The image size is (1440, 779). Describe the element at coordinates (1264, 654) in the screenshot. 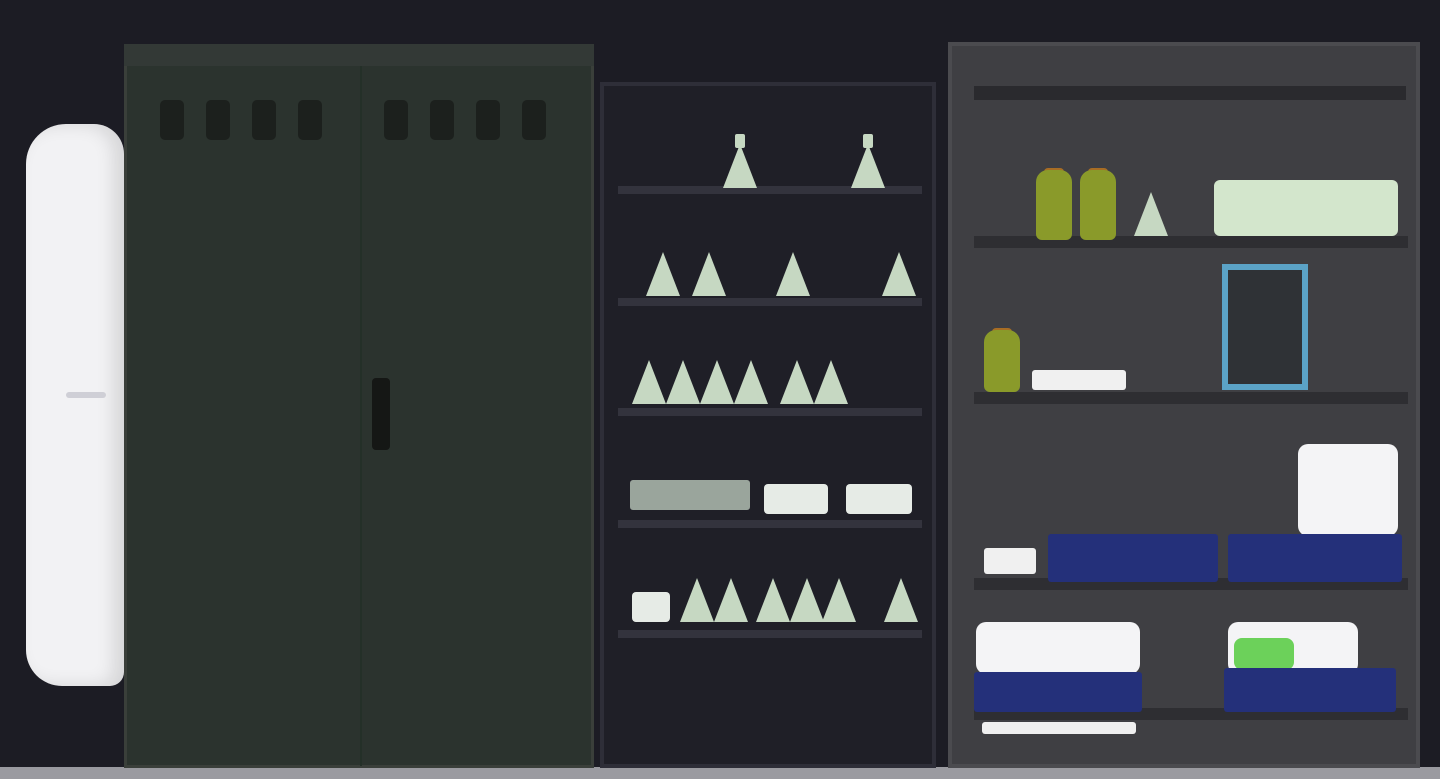

I see `green-screen` at that location.